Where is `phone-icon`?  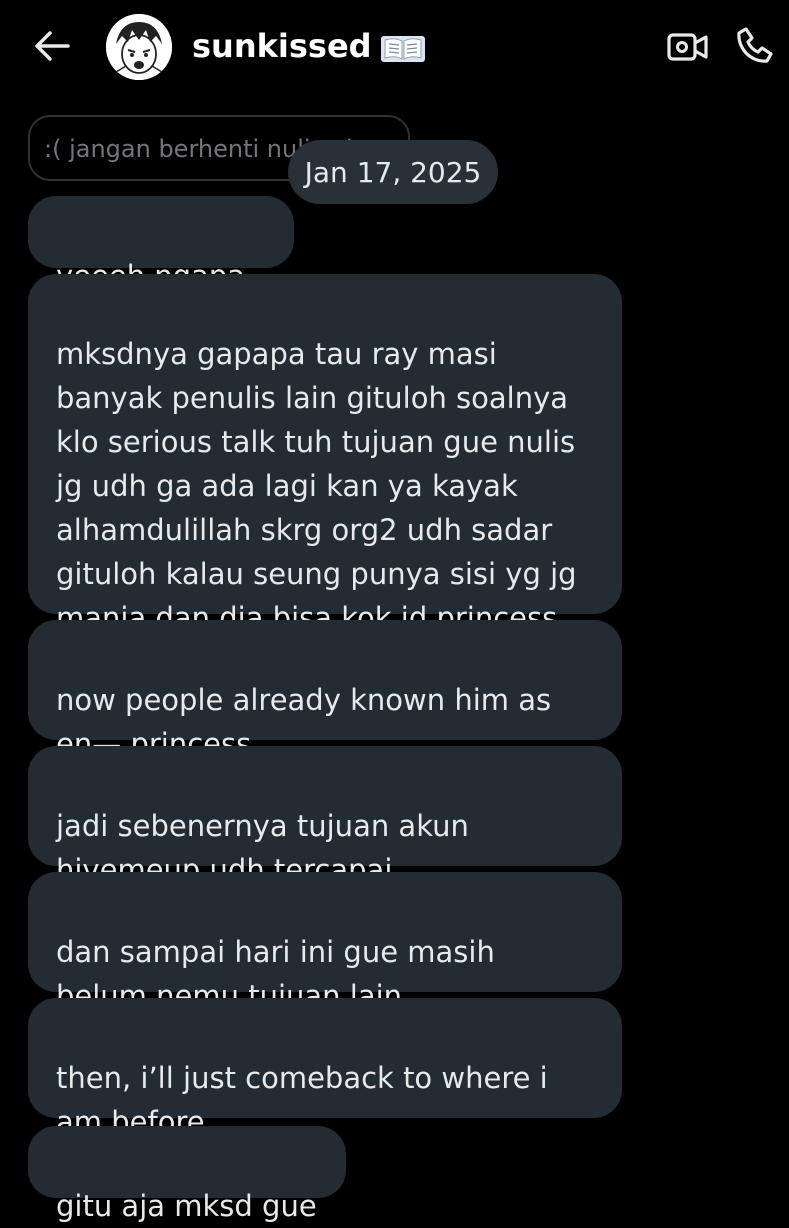
phone-icon is located at coordinates (755, 45).